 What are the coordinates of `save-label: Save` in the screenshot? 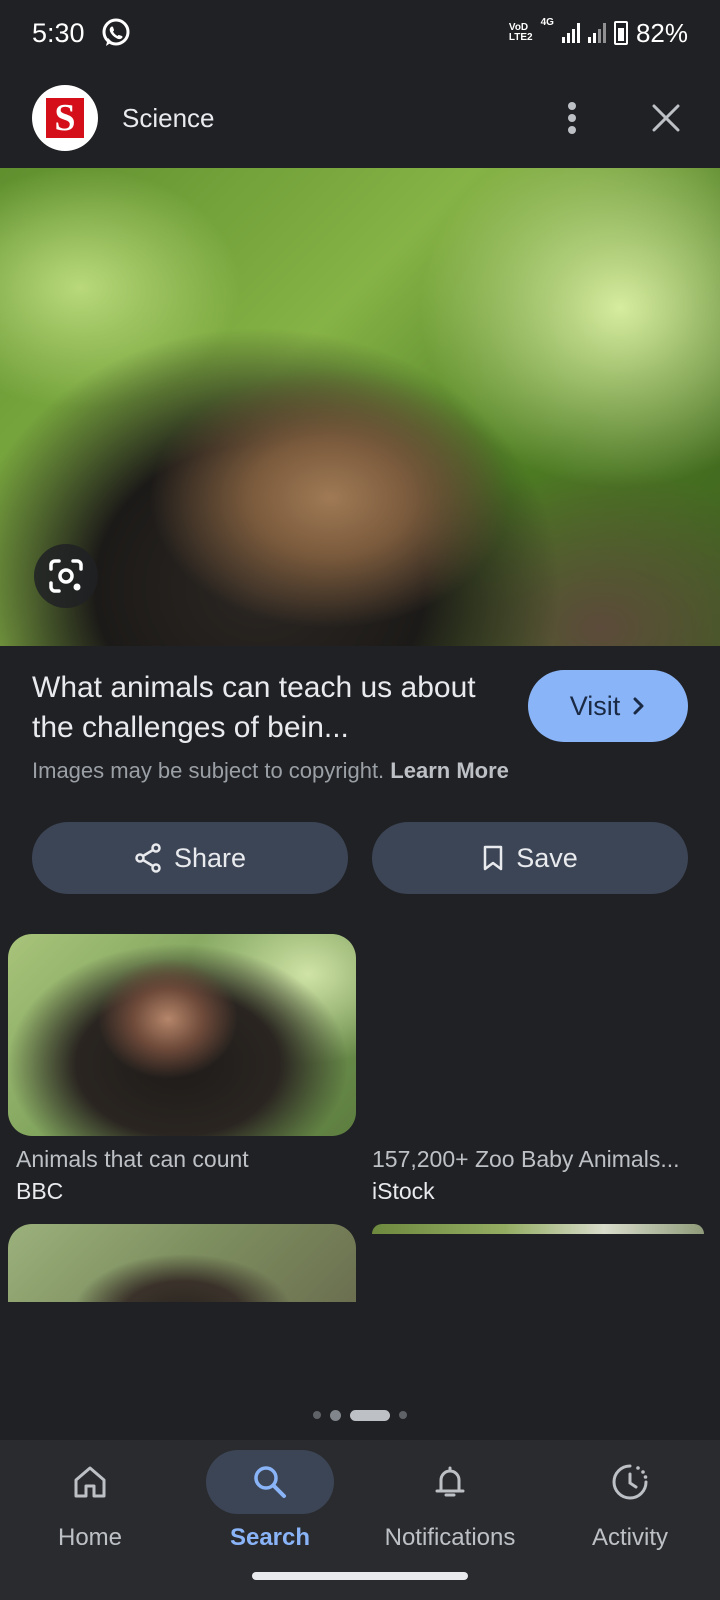 It's located at (547, 857).